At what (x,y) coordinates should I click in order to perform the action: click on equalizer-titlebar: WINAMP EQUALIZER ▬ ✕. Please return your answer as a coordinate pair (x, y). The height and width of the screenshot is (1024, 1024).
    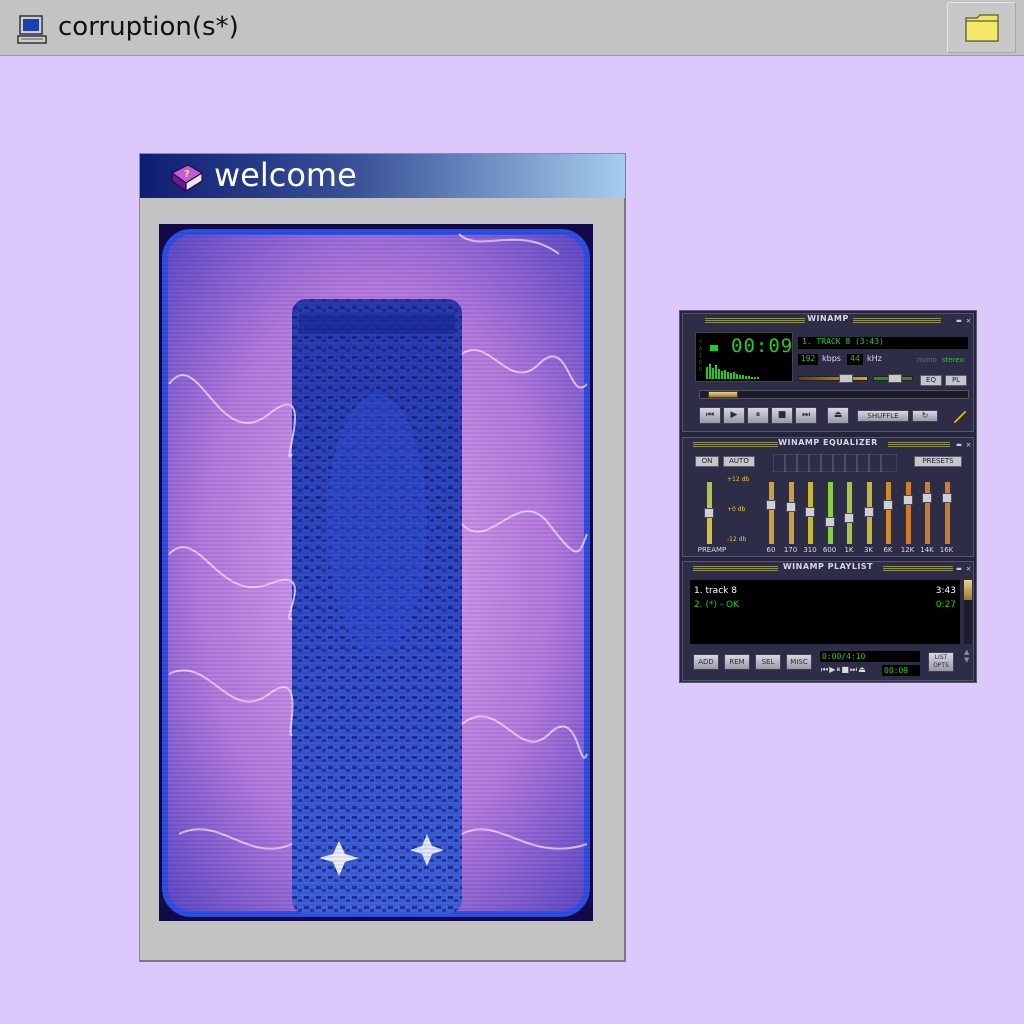
    Looking at the image, I should click on (828, 444).